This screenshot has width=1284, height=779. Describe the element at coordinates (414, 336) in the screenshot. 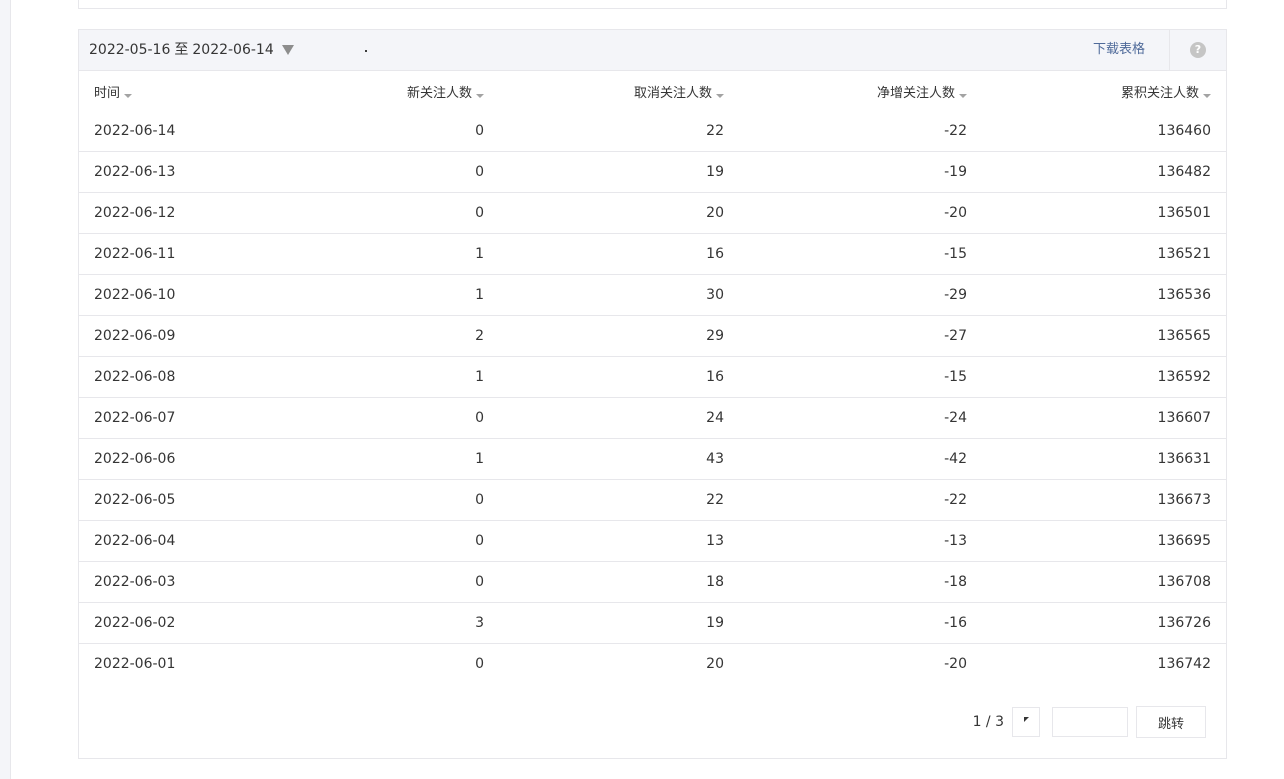

I see `cell-new: 2` at that location.